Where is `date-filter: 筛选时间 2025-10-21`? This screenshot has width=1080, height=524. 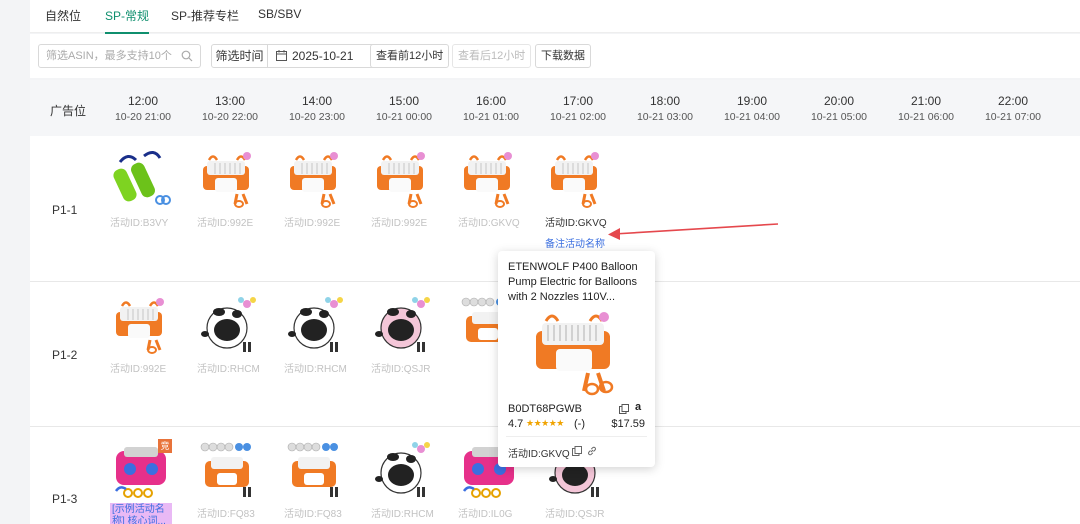 date-filter: 筛选时间 2025-10-21 is located at coordinates (300, 56).